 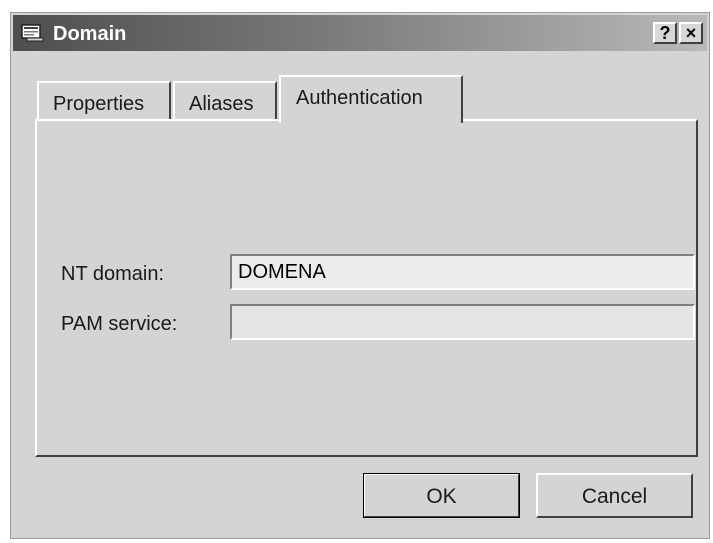 What do you see at coordinates (360, 33) in the screenshot?
I see `title-bar: Domain ? ×` at bounding box center [360, 33].